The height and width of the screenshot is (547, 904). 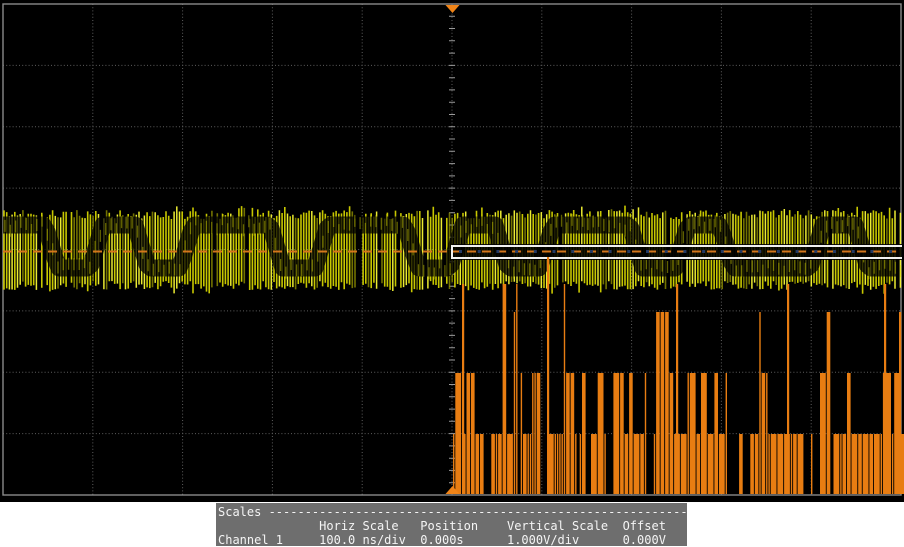 What do you see at coordinates (452, 9) in the screenshot?
I see `trigger-position-marker-top` at bounding box center [452, 9].